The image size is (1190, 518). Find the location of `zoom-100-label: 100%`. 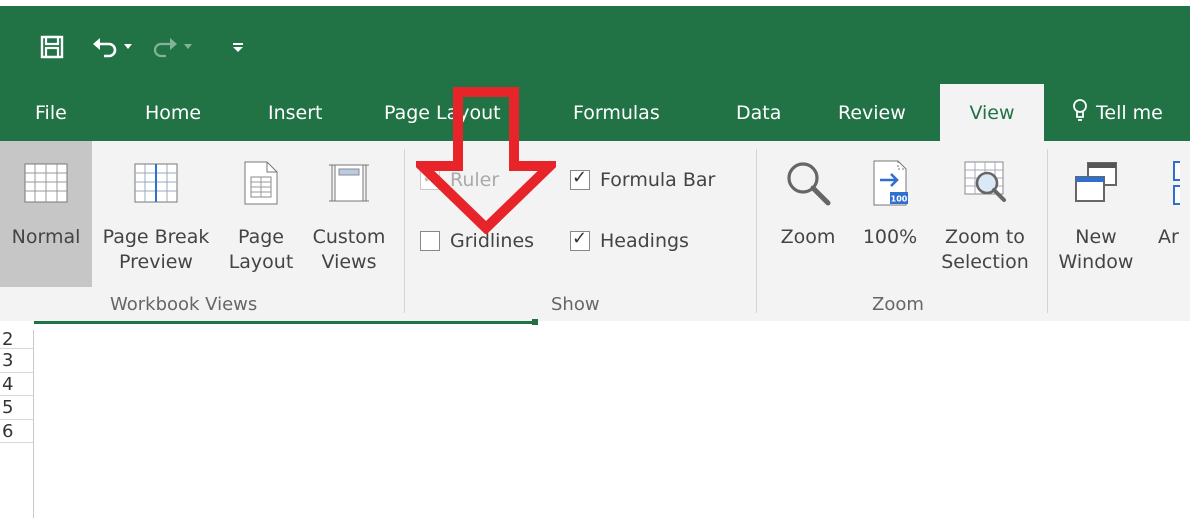

zoom-100-label: 100% is located at coordinates (890, 237).